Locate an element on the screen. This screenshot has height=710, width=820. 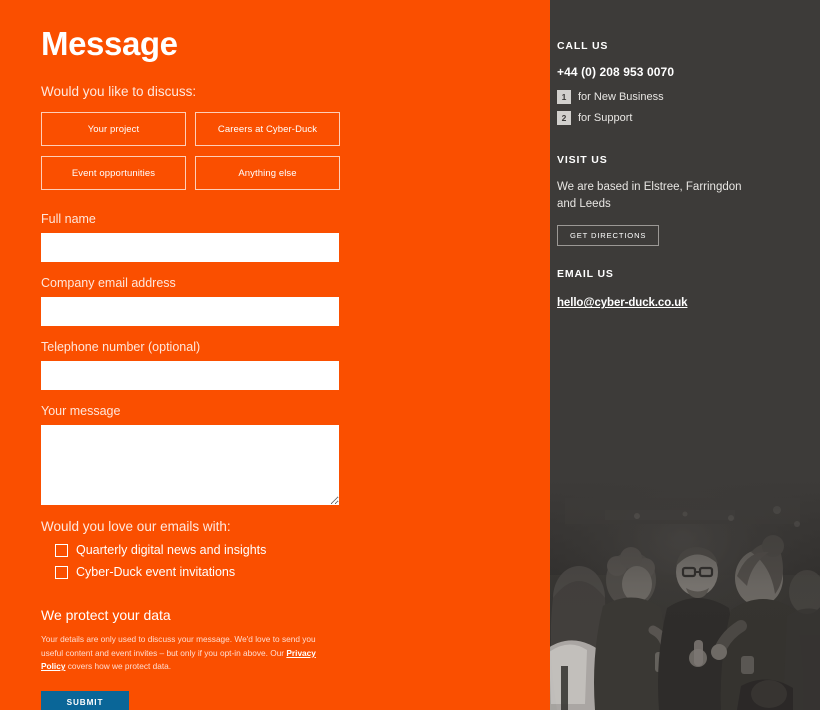
orange-accent-stripe is located at coordinates (547, 355).